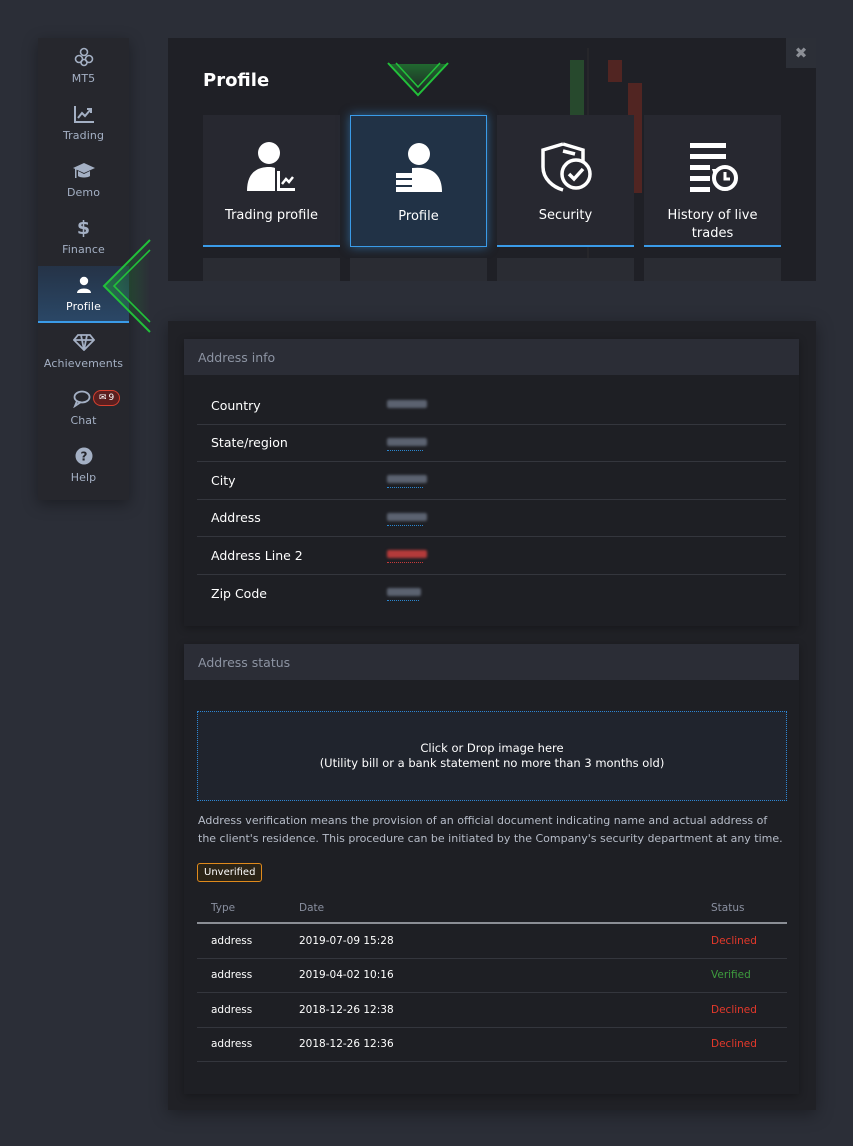 Image resolution: width=853 pixels, height=1146 pixels. I want to click on sidebar-item-trading: Trading, so click(83, 123).